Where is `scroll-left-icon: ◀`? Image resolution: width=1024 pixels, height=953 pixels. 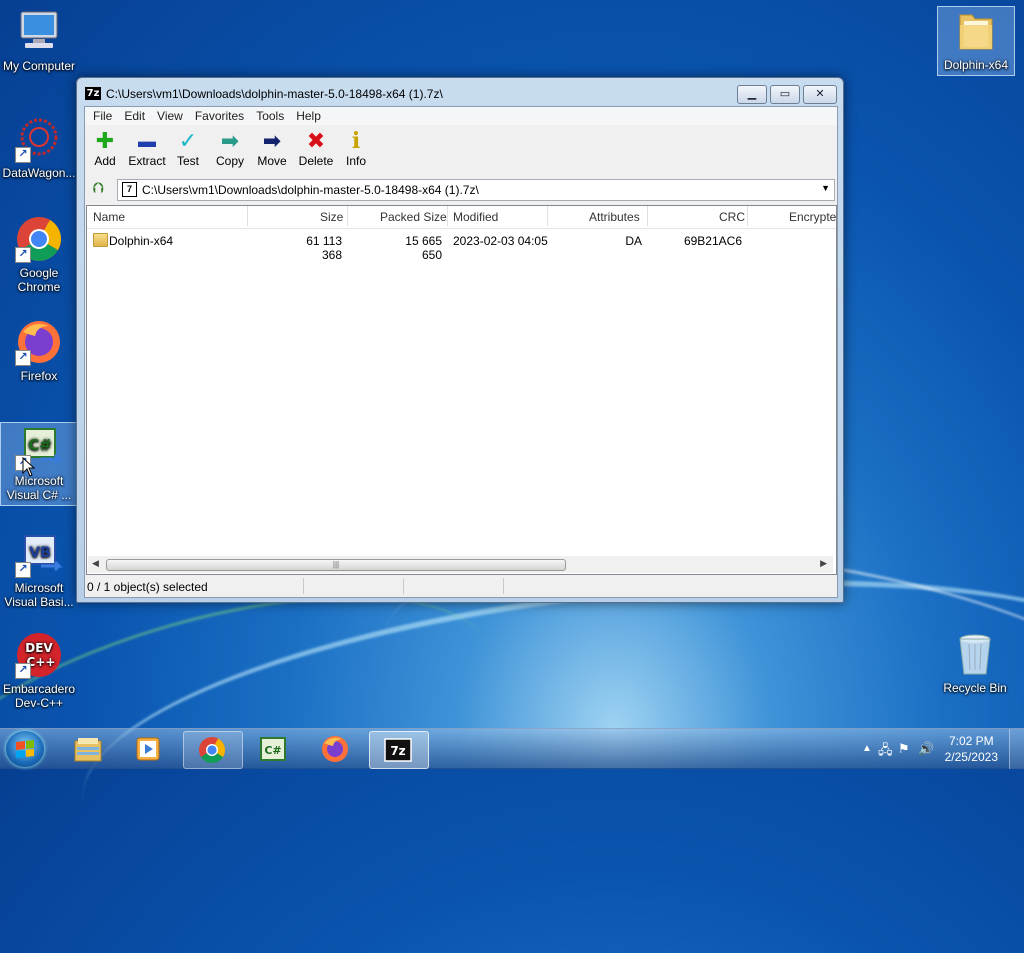
scroll-left-icon: ◀ is located at coordinates (95, 563).